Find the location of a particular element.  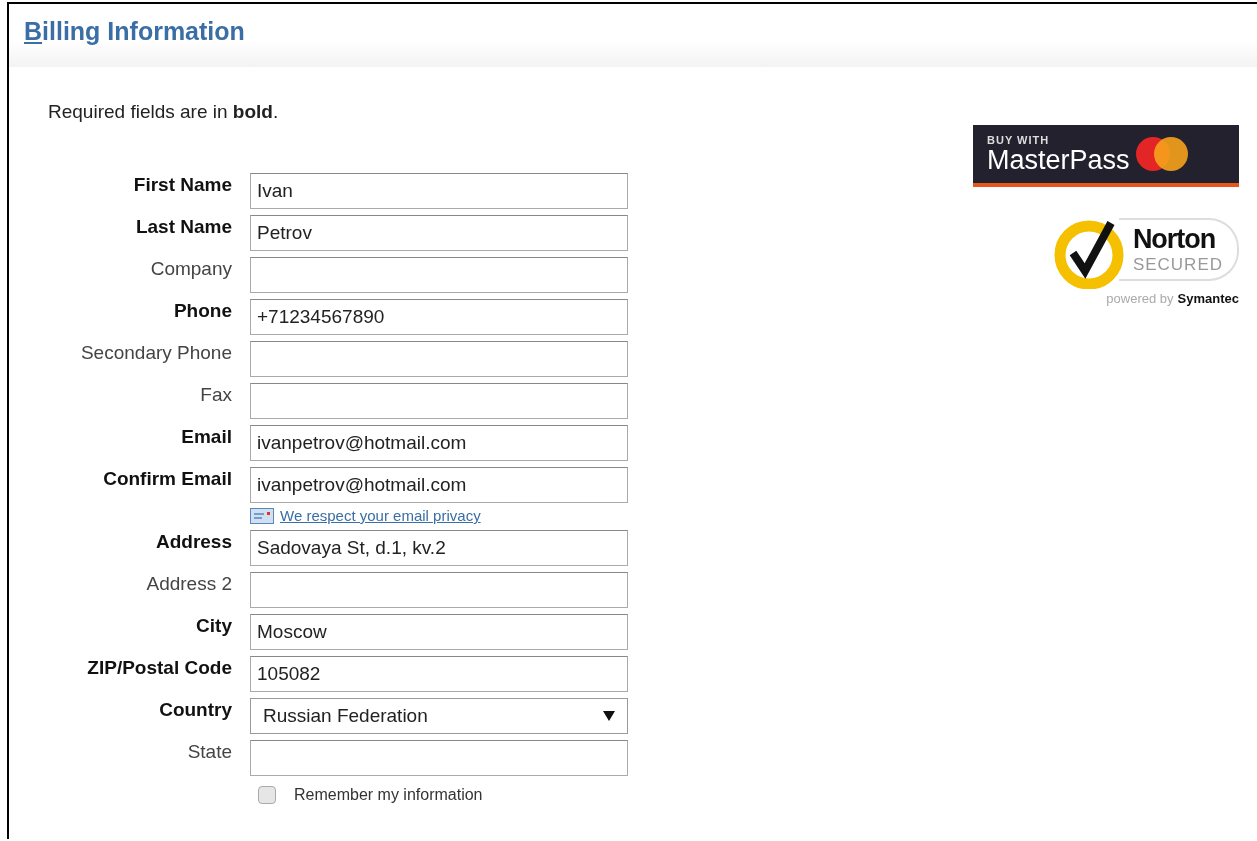

input-field: Moscow is located at coordinates (439, 632).